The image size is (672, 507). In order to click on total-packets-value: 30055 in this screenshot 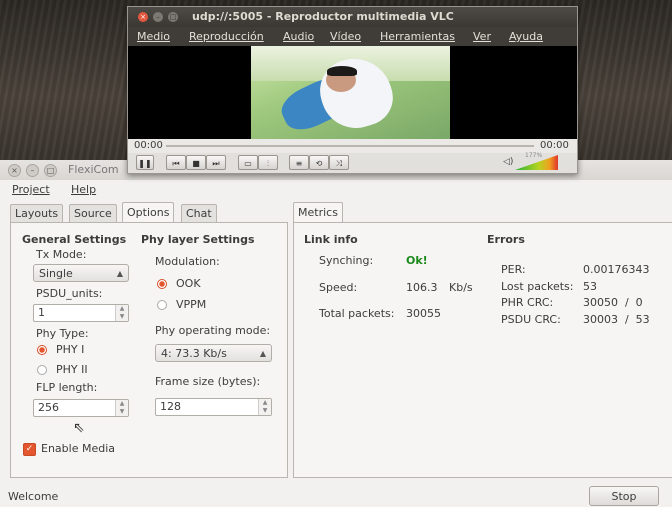, I will do `click(423, 313)`.